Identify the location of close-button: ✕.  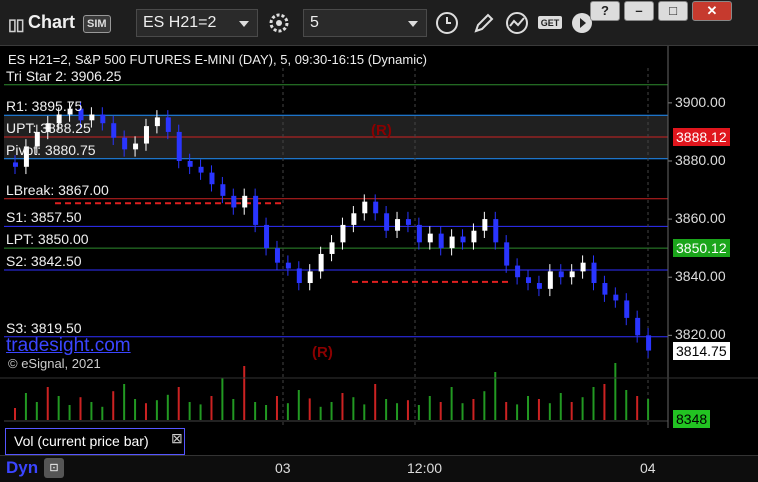
(712, 11).